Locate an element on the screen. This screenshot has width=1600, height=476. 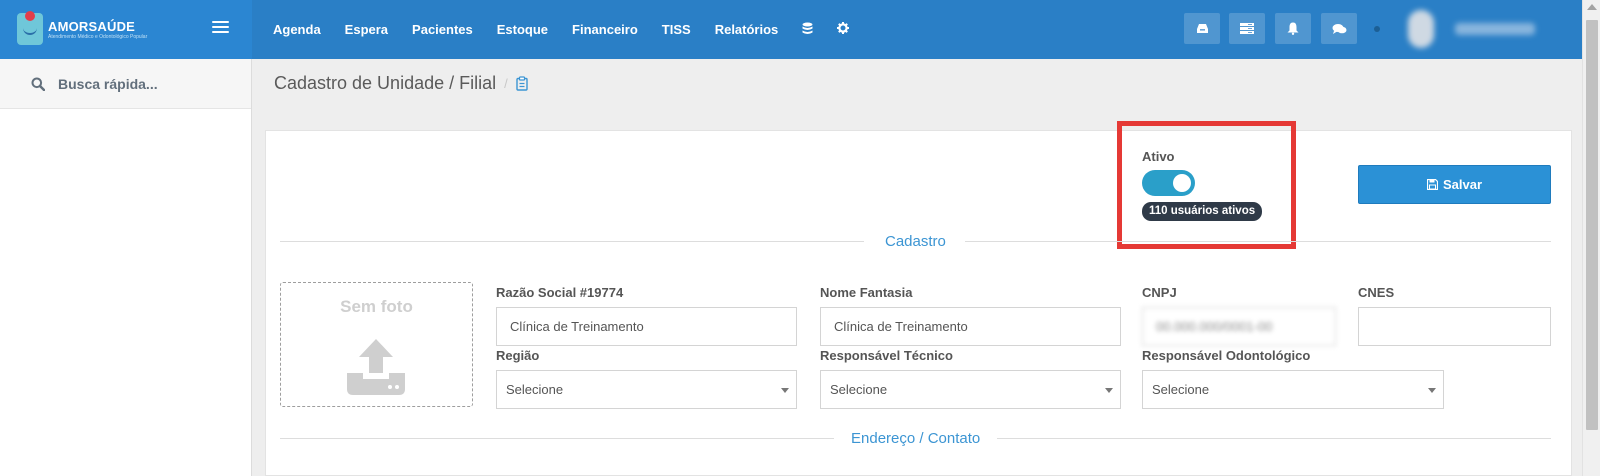
vertical-scrollbar is located at coordinates (1591, 238).